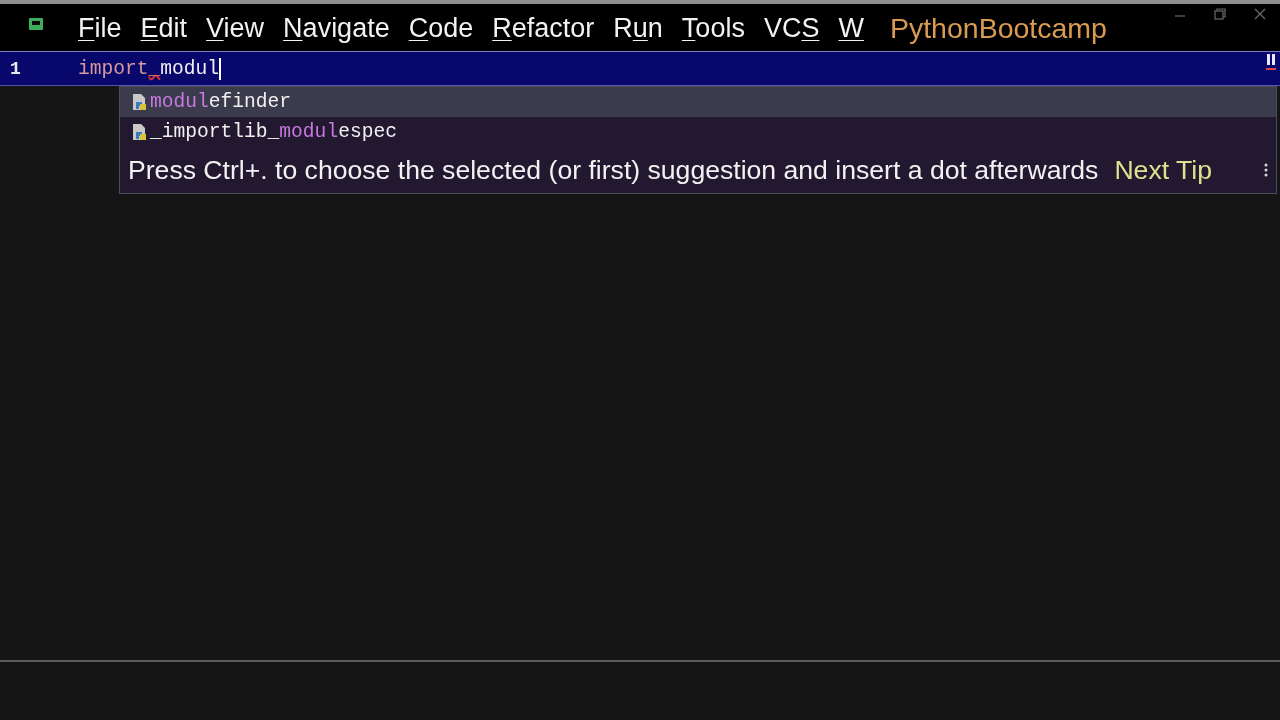  I want to click on more-icon, so click(1266, 170).